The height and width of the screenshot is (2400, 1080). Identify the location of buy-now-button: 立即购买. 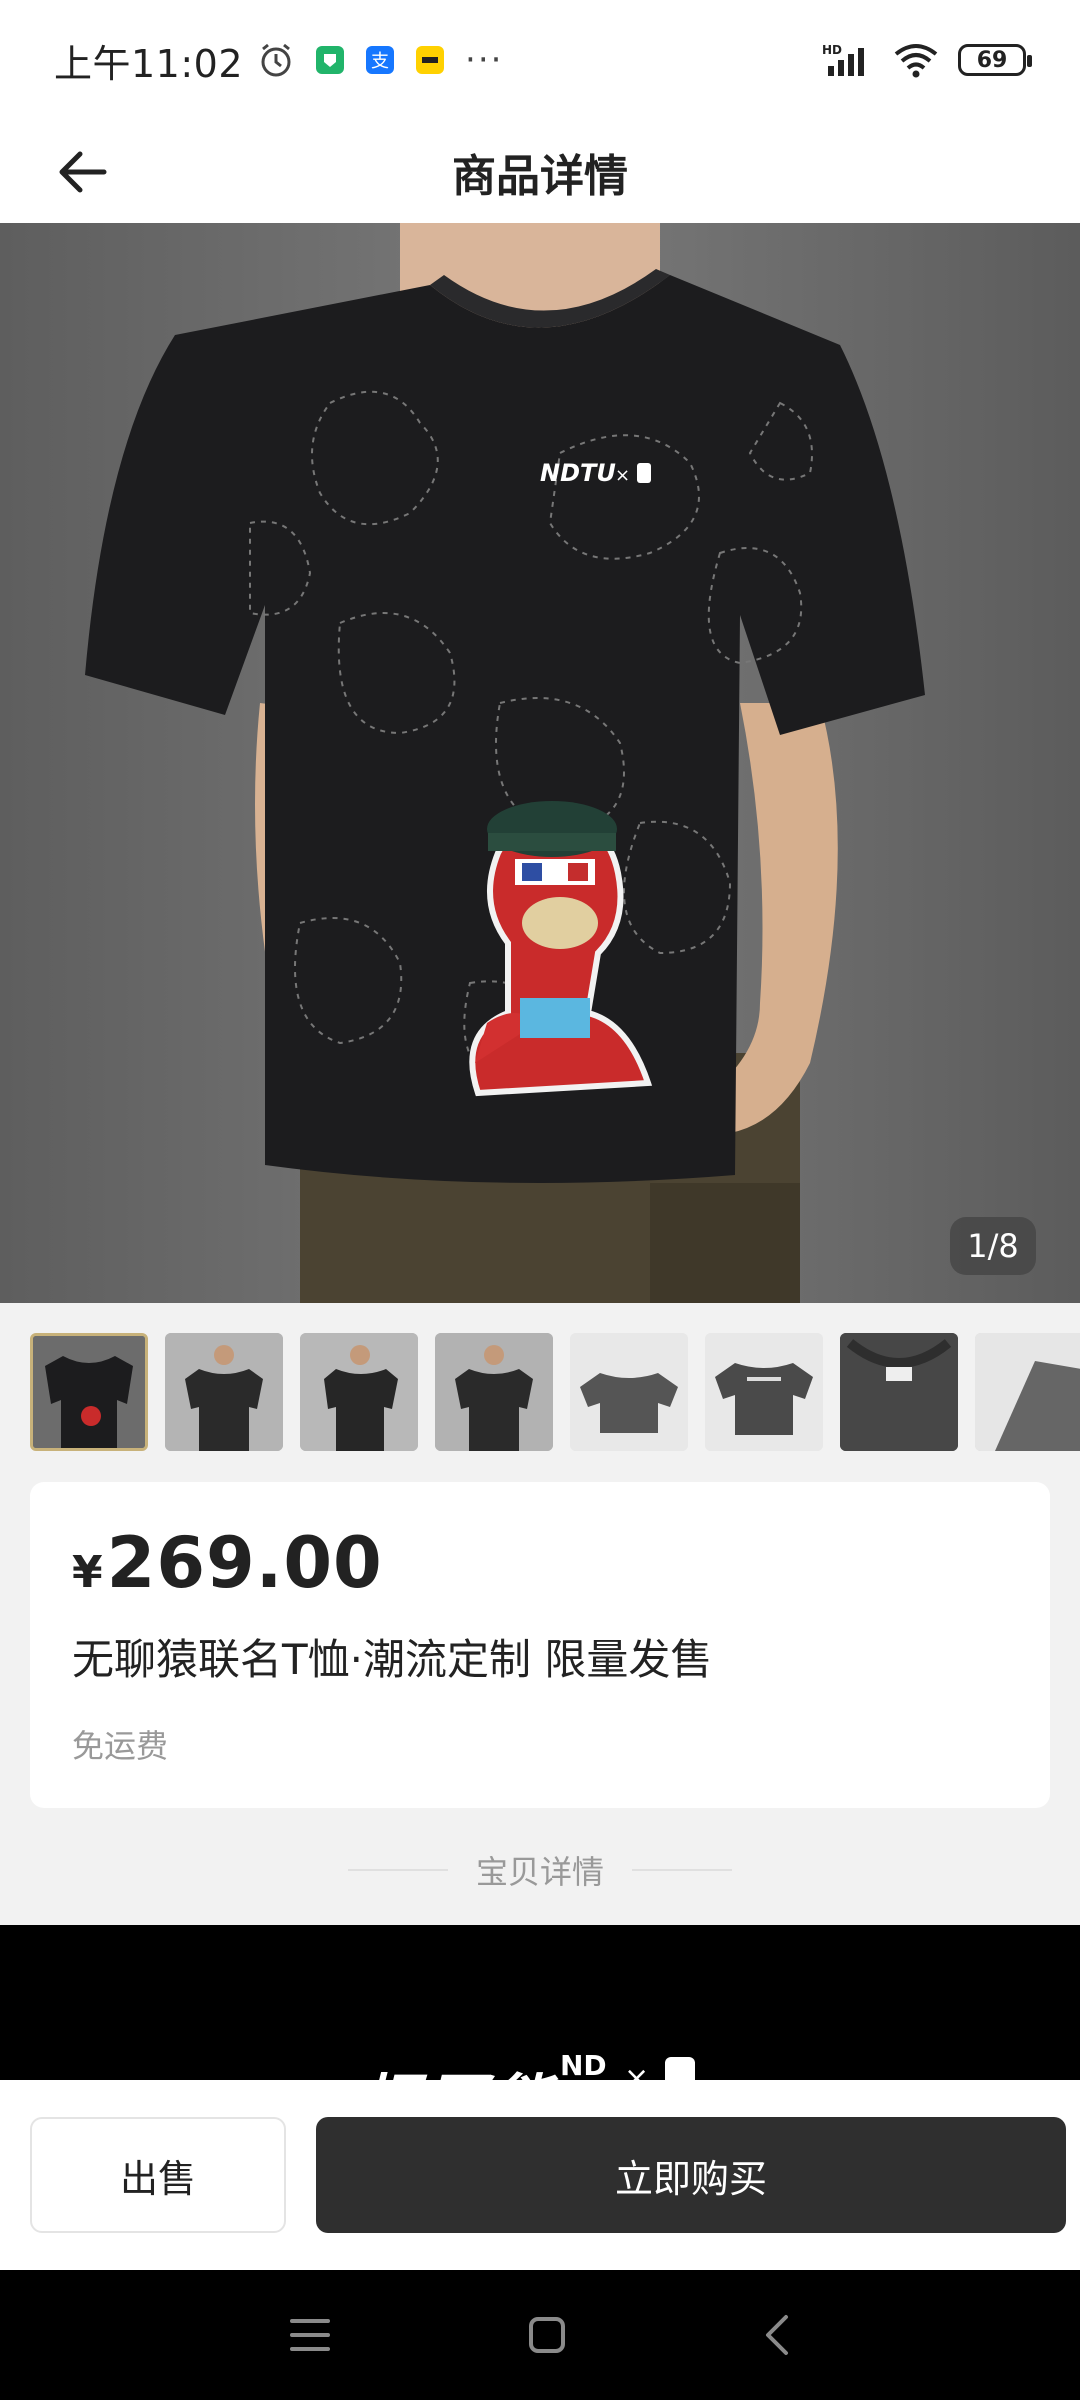
(691, 2175).